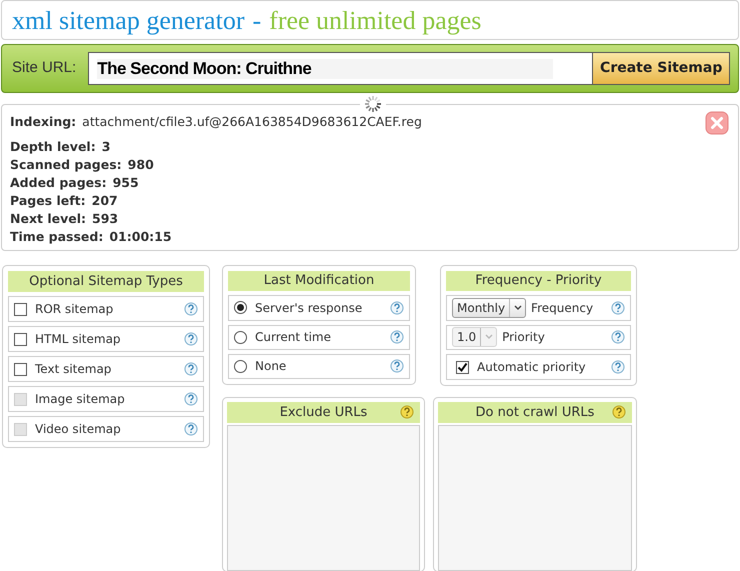 This screenshot has width=740, height=571. I want to click on stat-label: Time passed:, so click(57, 237).